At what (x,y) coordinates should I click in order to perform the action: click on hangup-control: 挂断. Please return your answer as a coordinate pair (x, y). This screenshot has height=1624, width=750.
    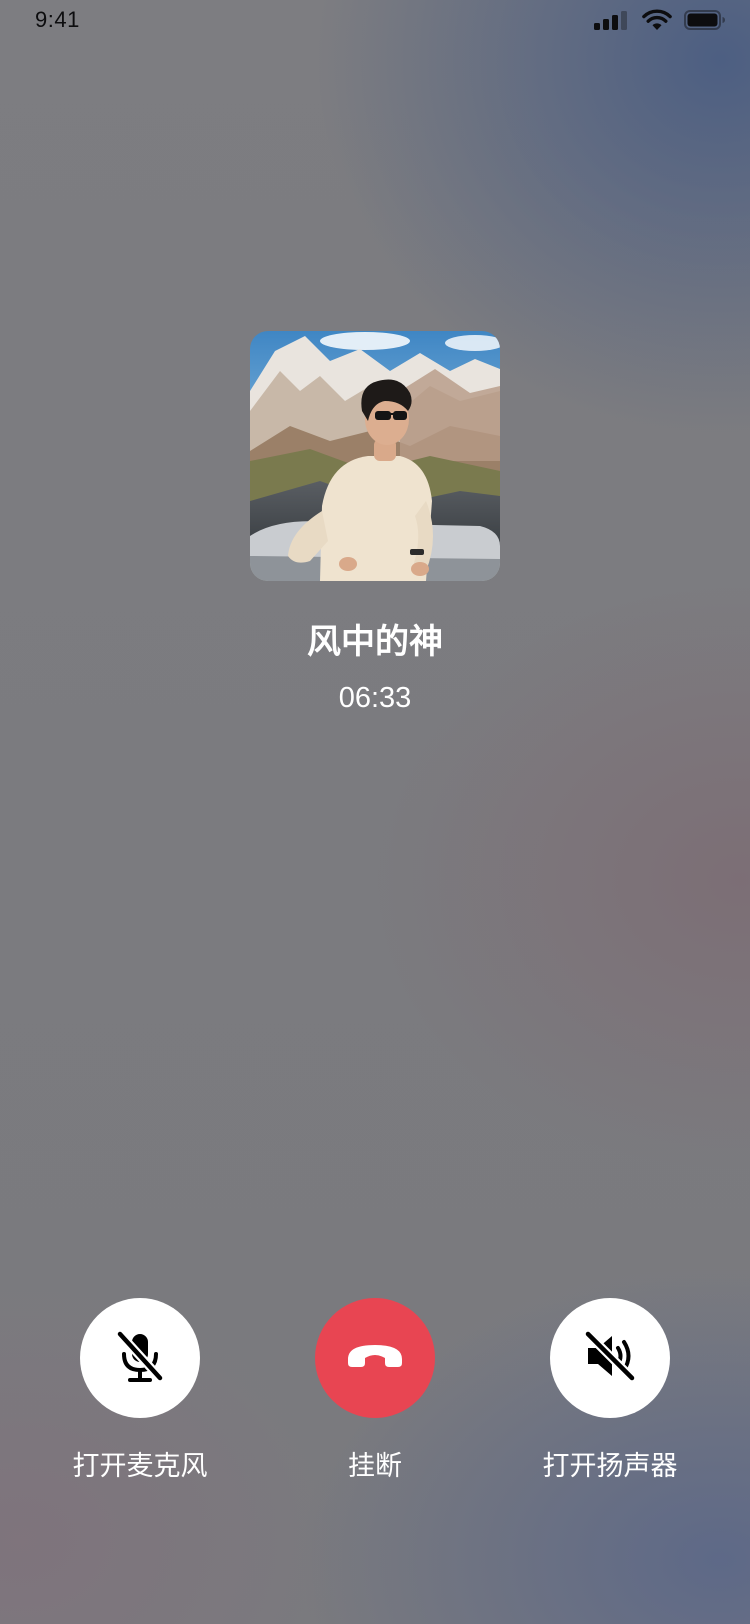
    Looking at the image, I should click on (375, 1390).